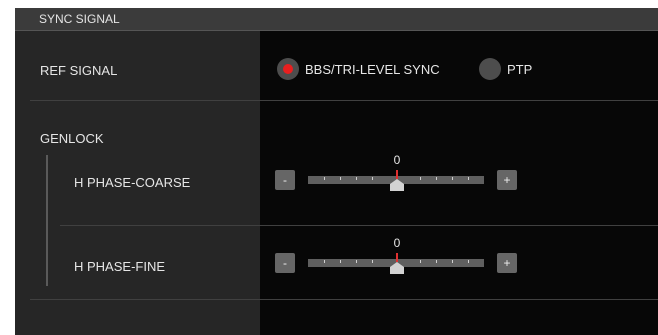 This screenshot has width=658, height=335. I want to click on radio-selected-icon, so click(288, 69).